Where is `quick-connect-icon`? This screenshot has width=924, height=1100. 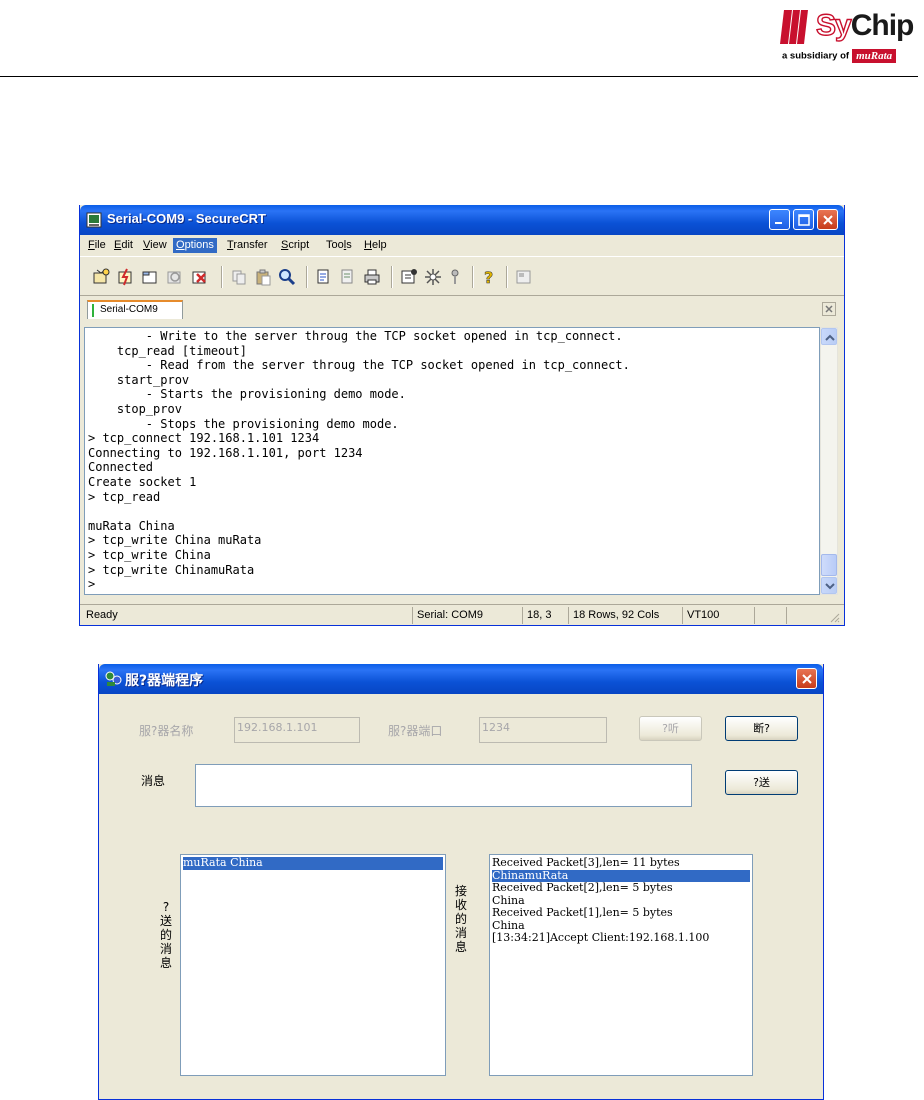
quick-connect-icon is located at coordinates (126, 277).